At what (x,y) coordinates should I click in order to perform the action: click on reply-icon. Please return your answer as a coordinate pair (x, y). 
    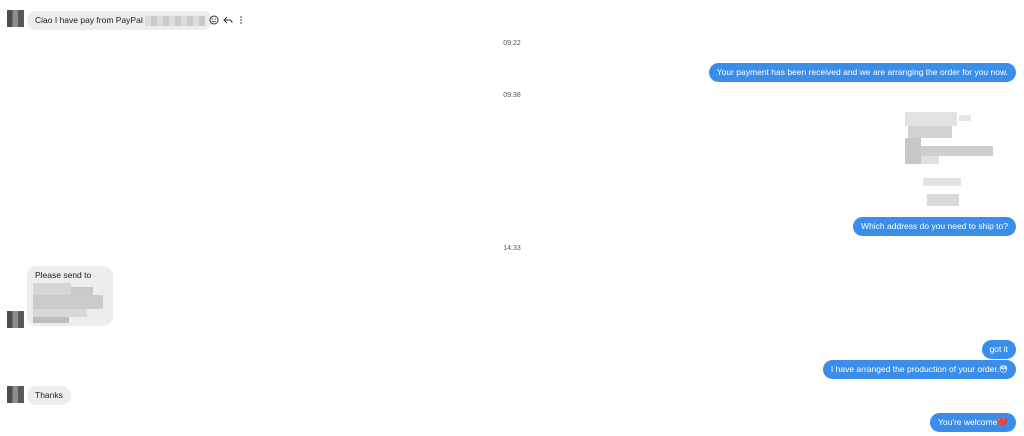
    Looking at the image, I should click on (227, 19).